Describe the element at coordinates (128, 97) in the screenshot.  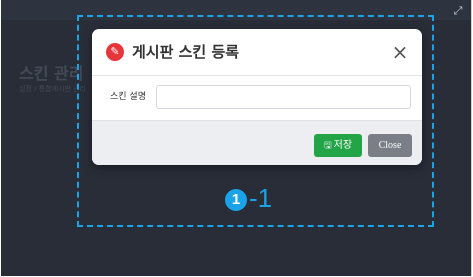
I see `skin-description-label: 스킨 설명` at that location.